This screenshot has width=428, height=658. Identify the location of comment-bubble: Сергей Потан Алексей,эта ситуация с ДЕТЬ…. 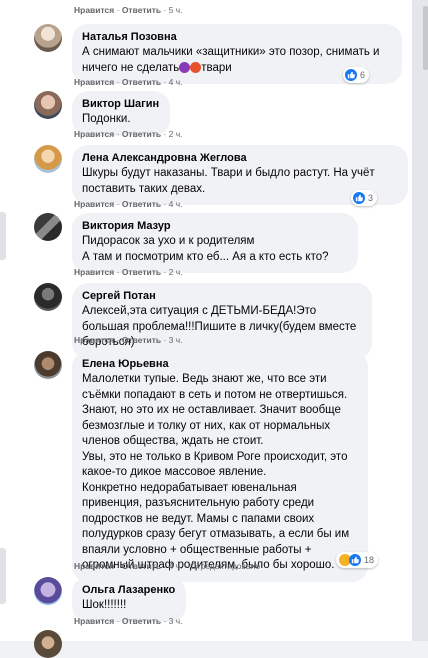
(222, 321).